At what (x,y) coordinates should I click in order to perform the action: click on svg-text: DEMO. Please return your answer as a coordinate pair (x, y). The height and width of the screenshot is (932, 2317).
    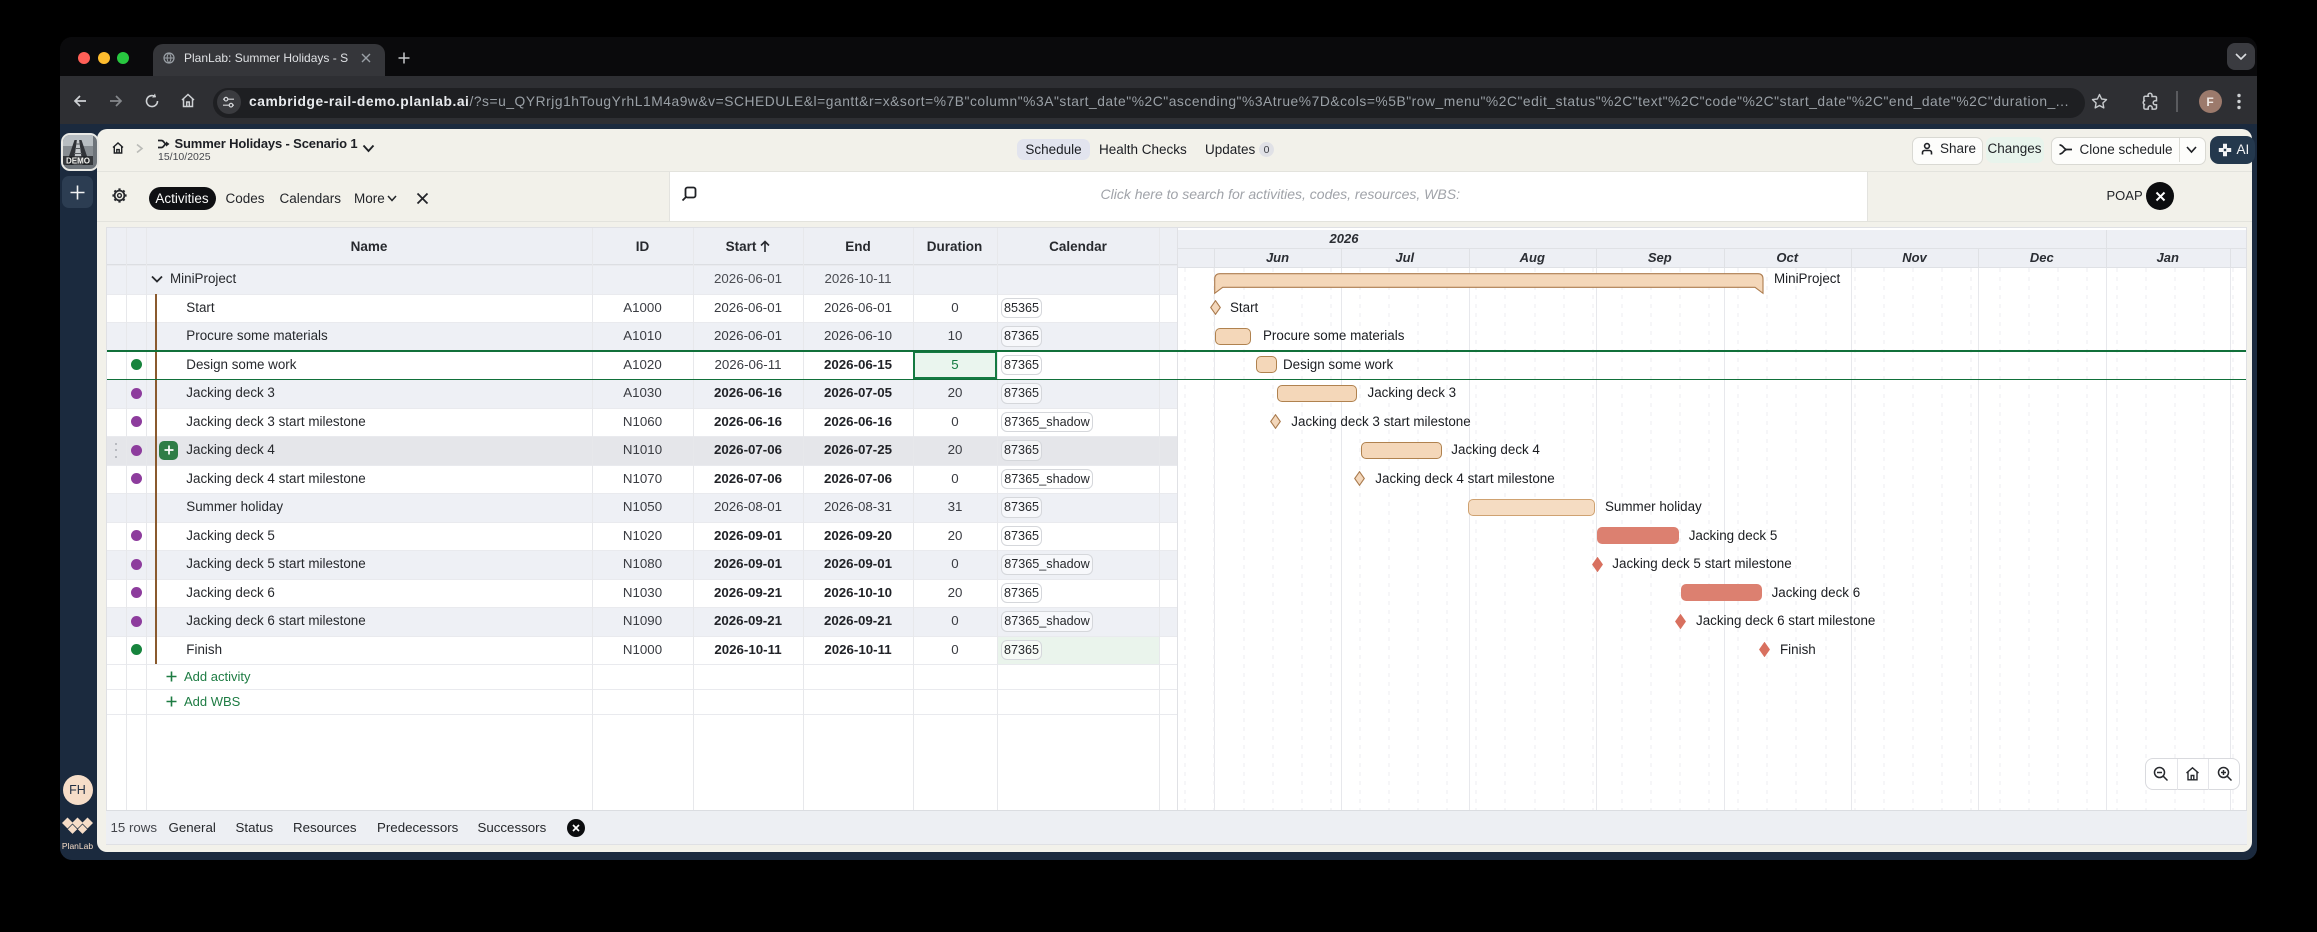
    Looking at the image, I should click on (78, 160).